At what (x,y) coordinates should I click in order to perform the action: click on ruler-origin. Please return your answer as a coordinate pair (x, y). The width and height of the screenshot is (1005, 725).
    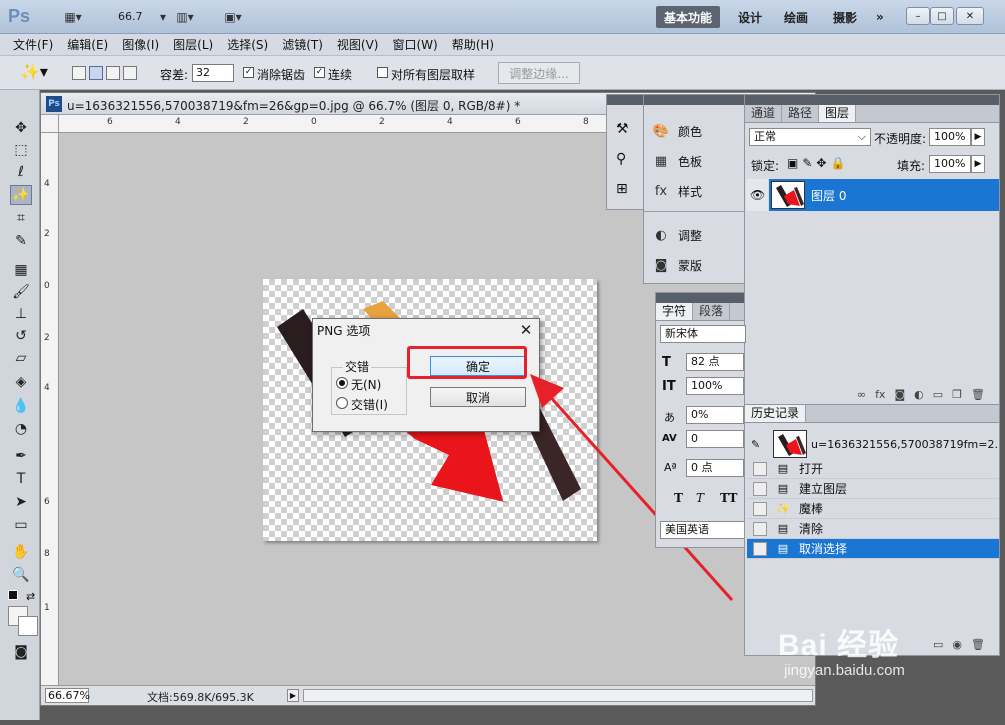
    Looking at the image, I should click on (50, 124).